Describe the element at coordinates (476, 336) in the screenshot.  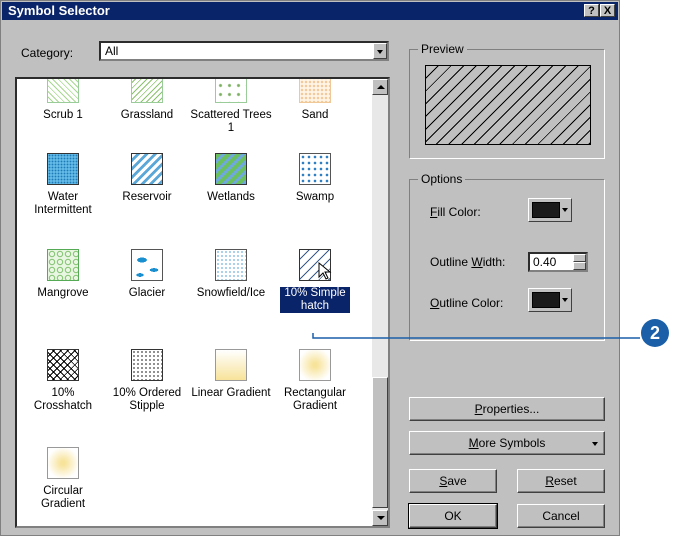
I see `callout-leader-line` at that location.